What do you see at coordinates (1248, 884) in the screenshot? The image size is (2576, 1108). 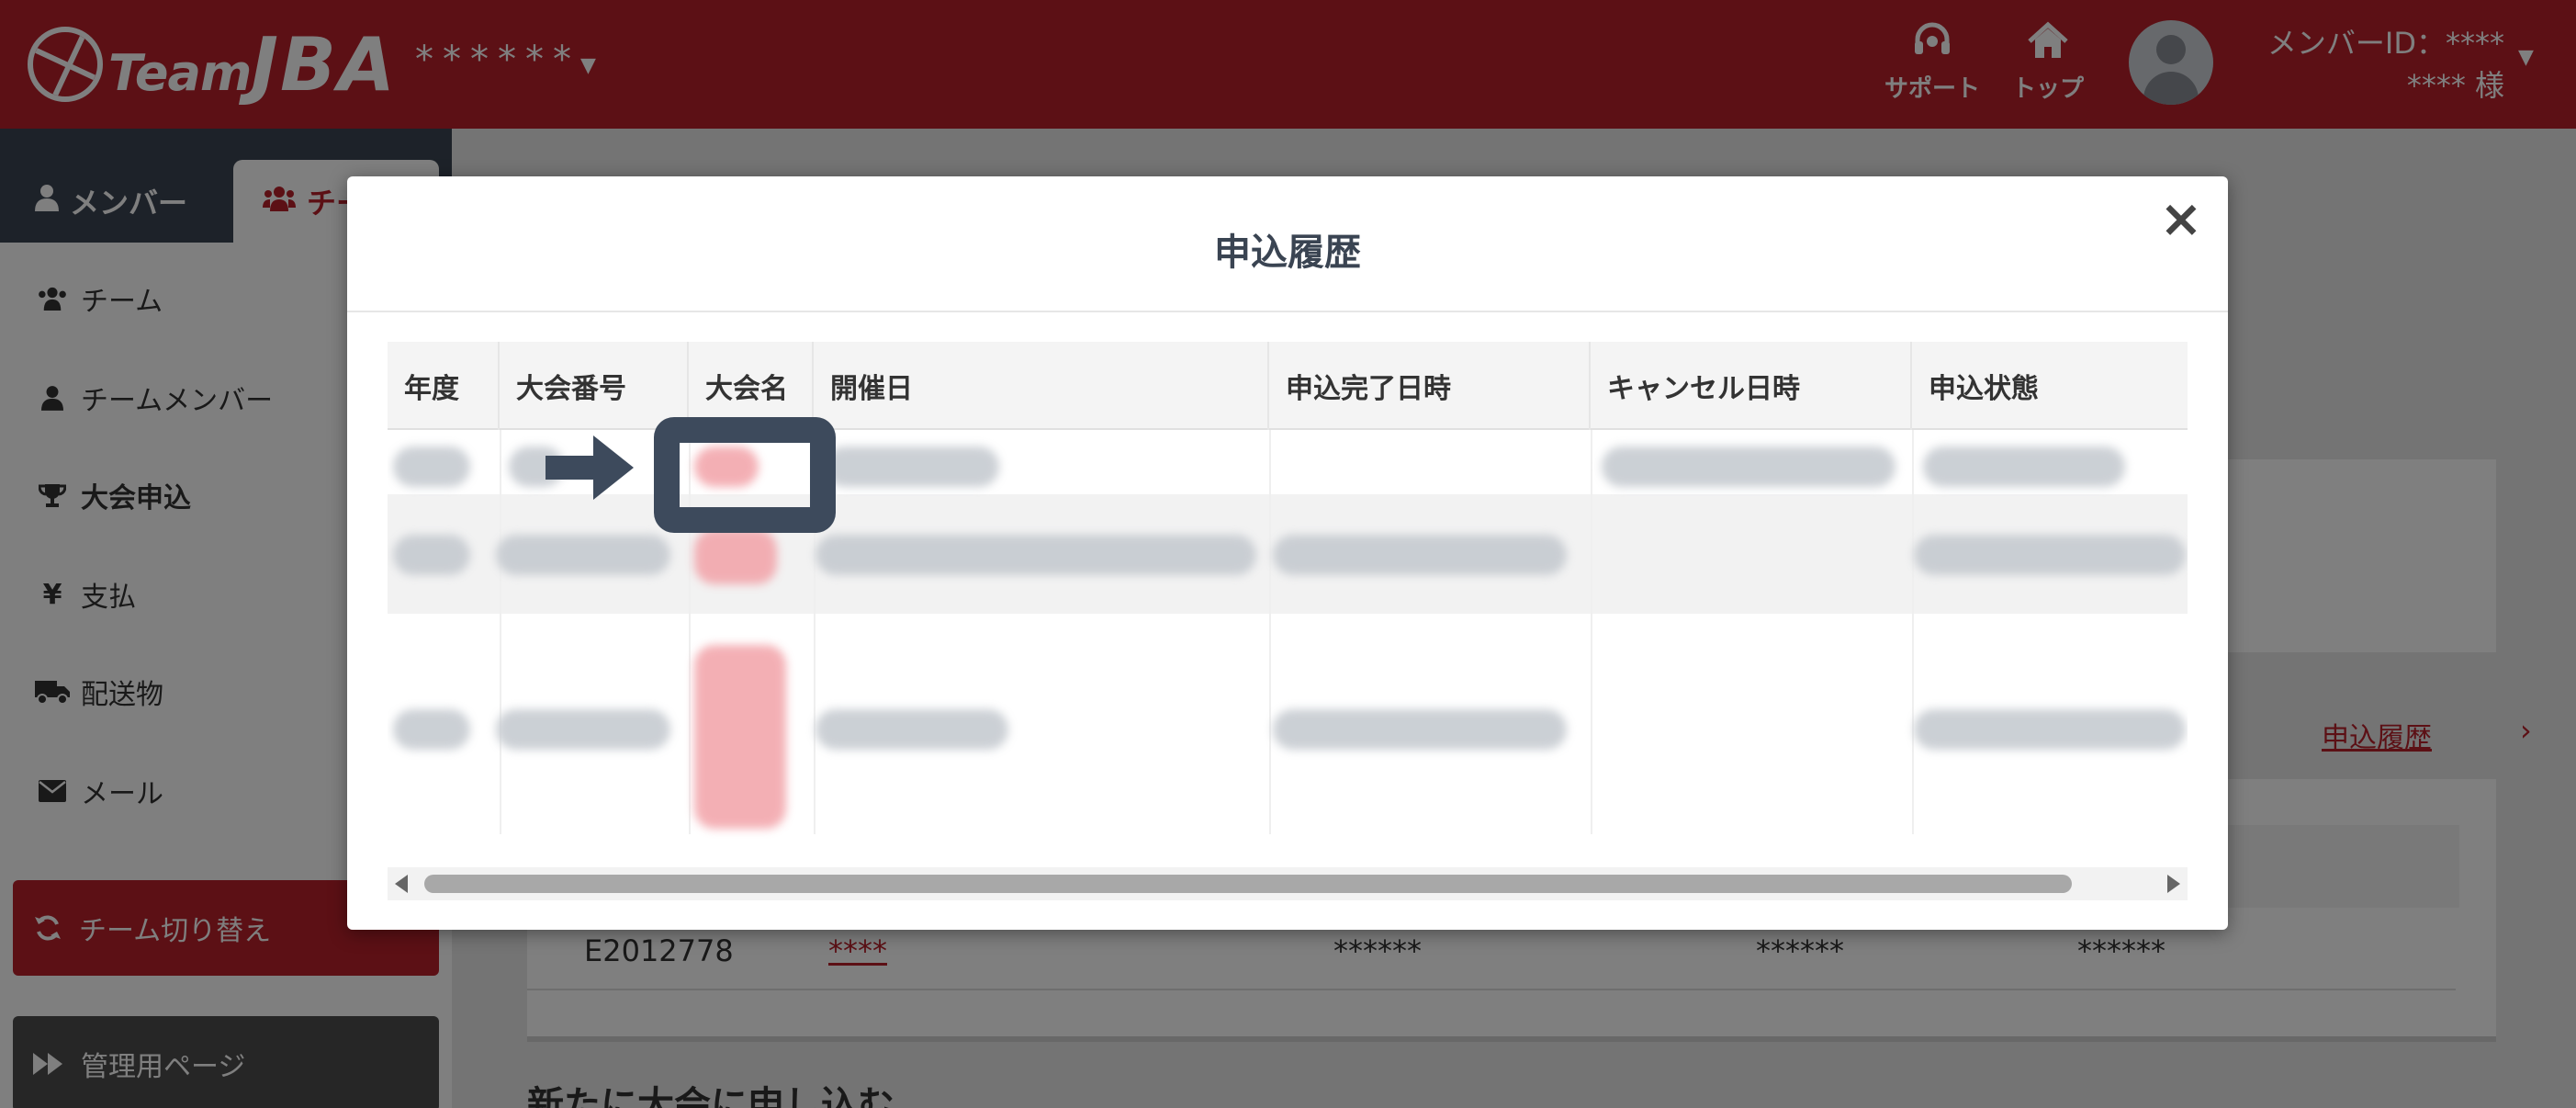 I see `scrollbar-thumb` at bounding box center [1248, 884].